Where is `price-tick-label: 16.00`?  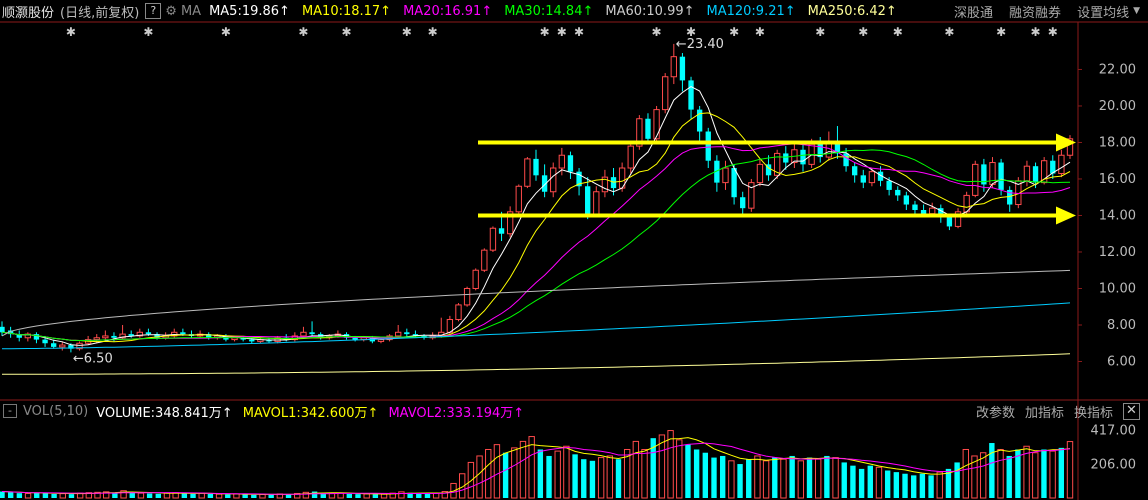
price-tick-label: 16.00 is located at coordinates (1117, 179).